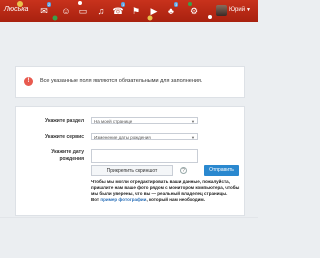  Describe the element at coordinates (175, 199) in the screenshot. I see `note-suffix: , который нам необходим.` at that location.